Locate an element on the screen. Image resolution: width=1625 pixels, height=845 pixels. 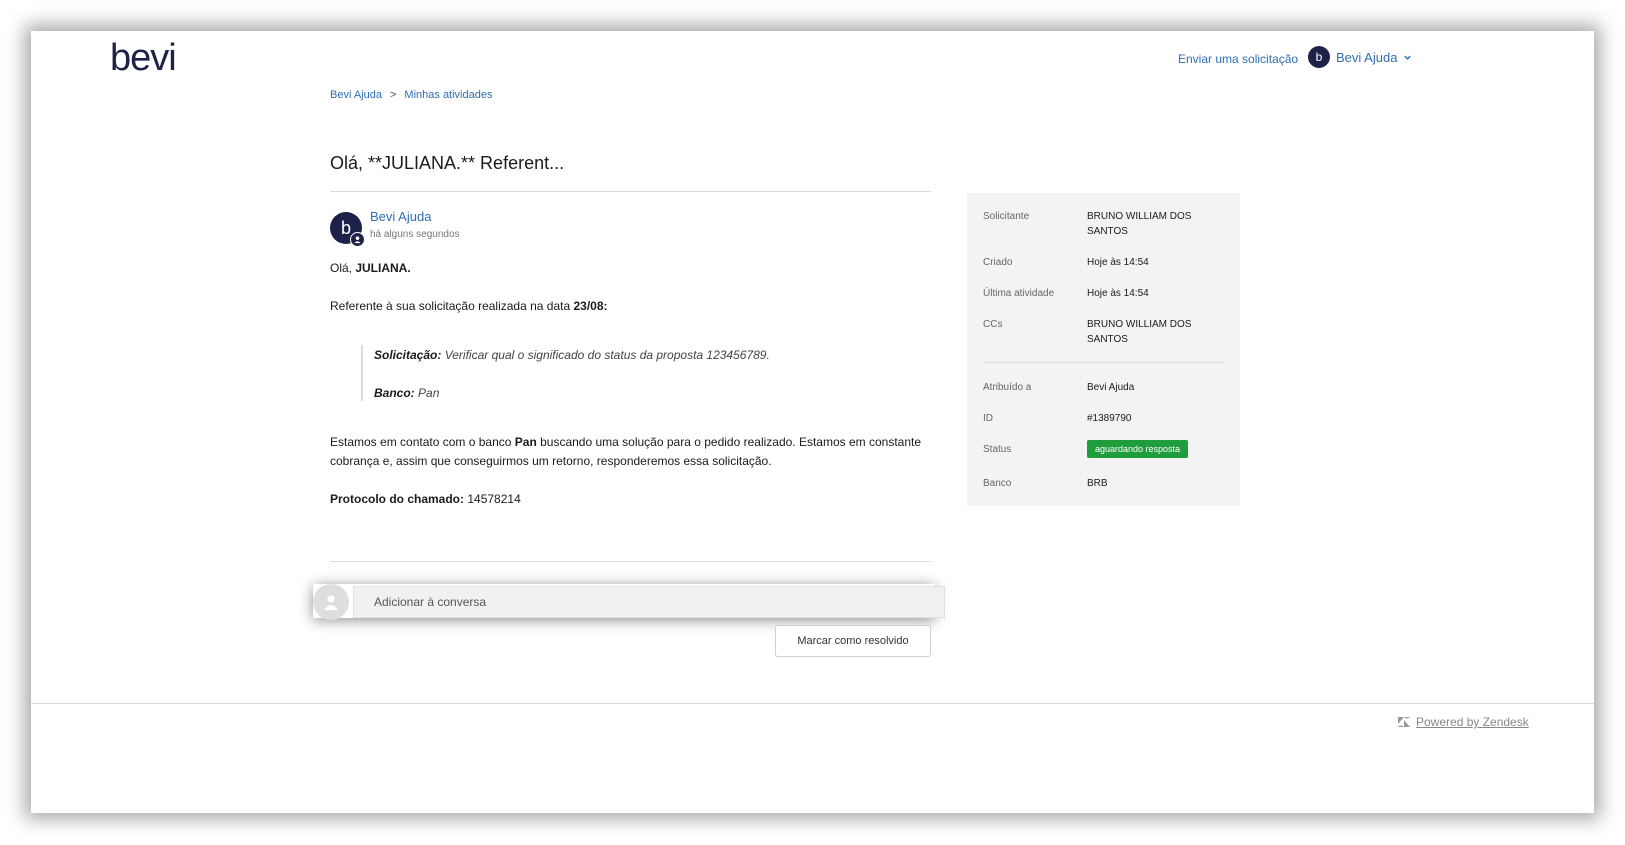
user-icon is located at coordinates (331, 603).